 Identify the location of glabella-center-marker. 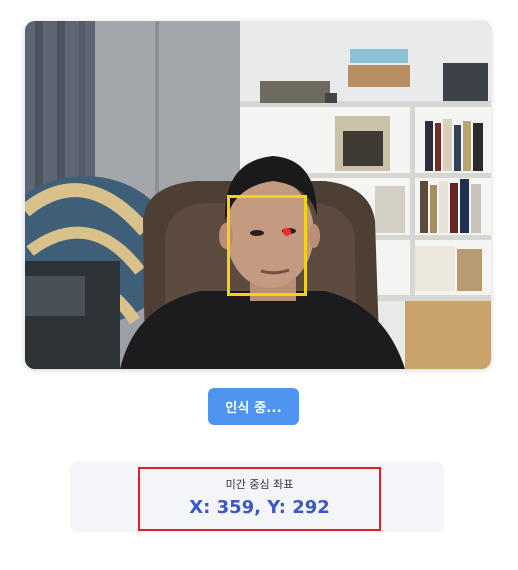
(287, 232).